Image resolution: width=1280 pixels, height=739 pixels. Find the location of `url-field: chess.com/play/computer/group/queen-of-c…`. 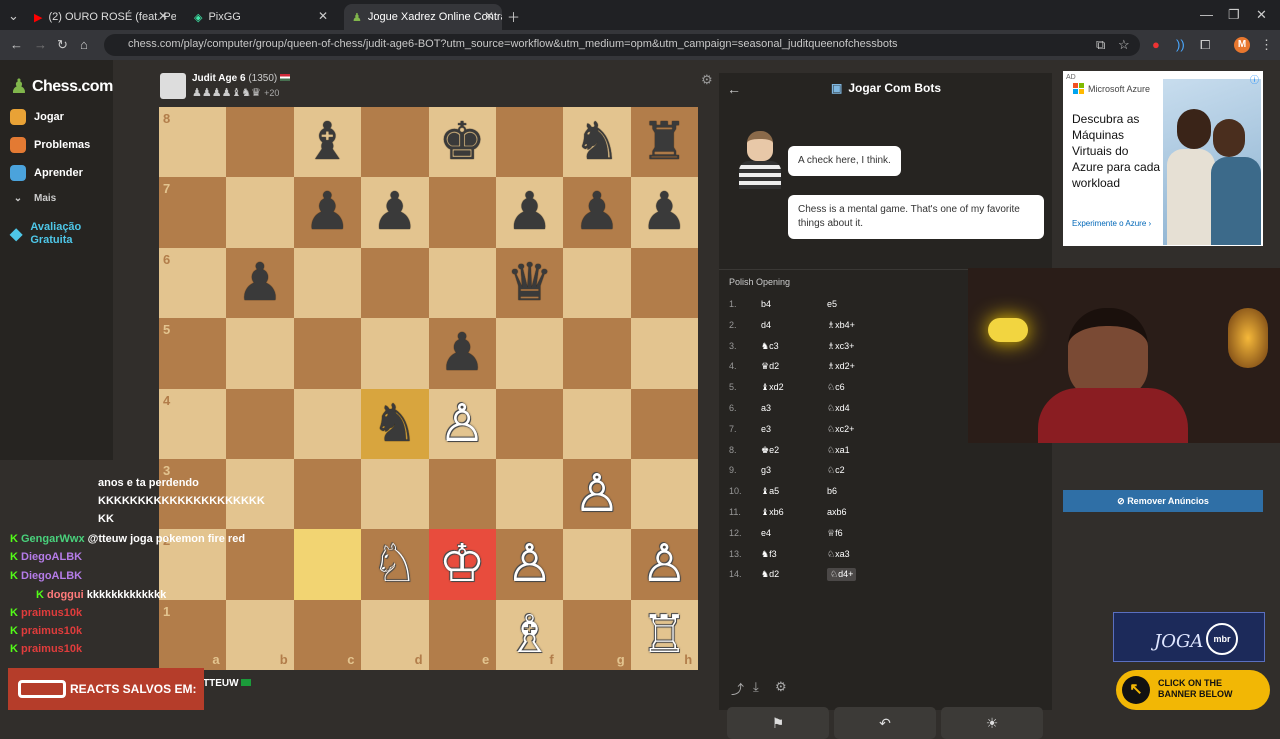

url-field: chess.com/play/computer/group/queen-of-c… is located at coordinates (622, 45).